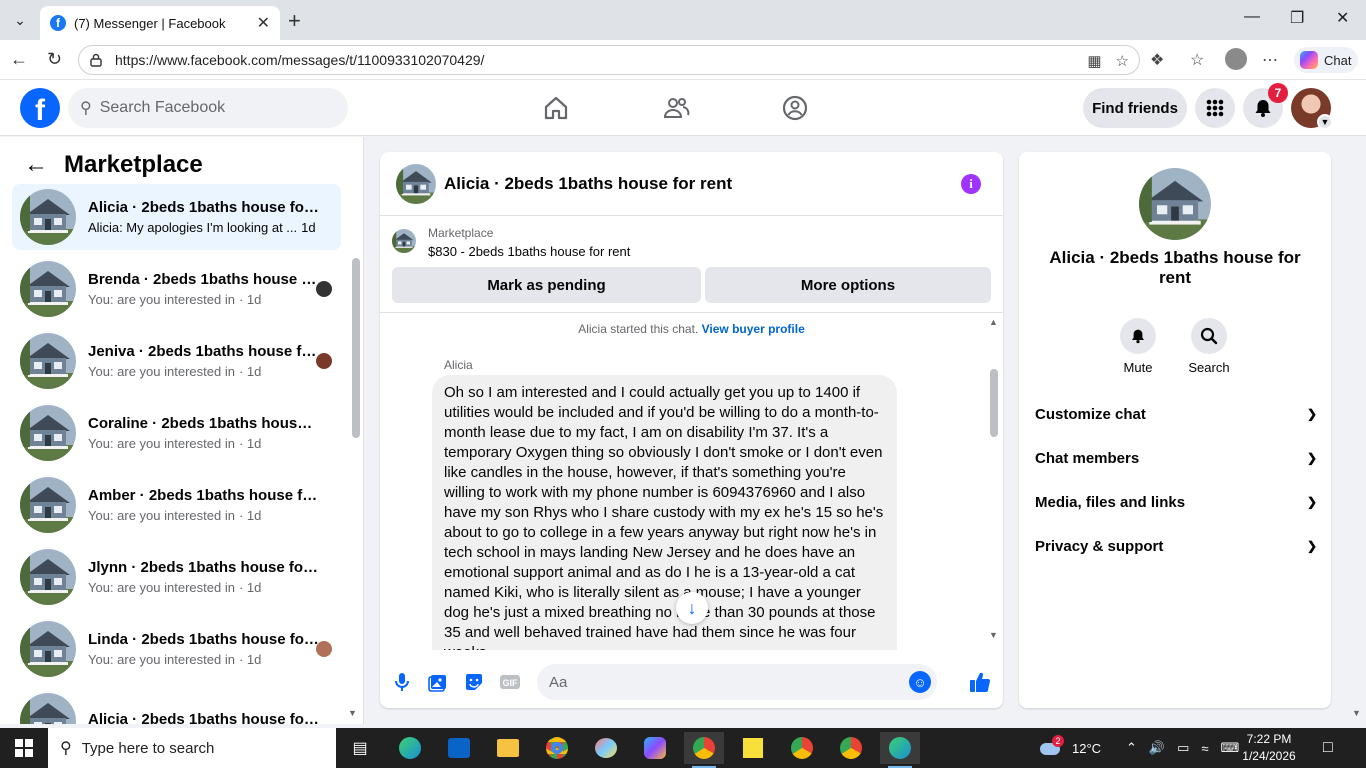  What do you see at coordinates (606, 748) in the screenshot?
I see `paint-icon` at bounding box center [606, 748].